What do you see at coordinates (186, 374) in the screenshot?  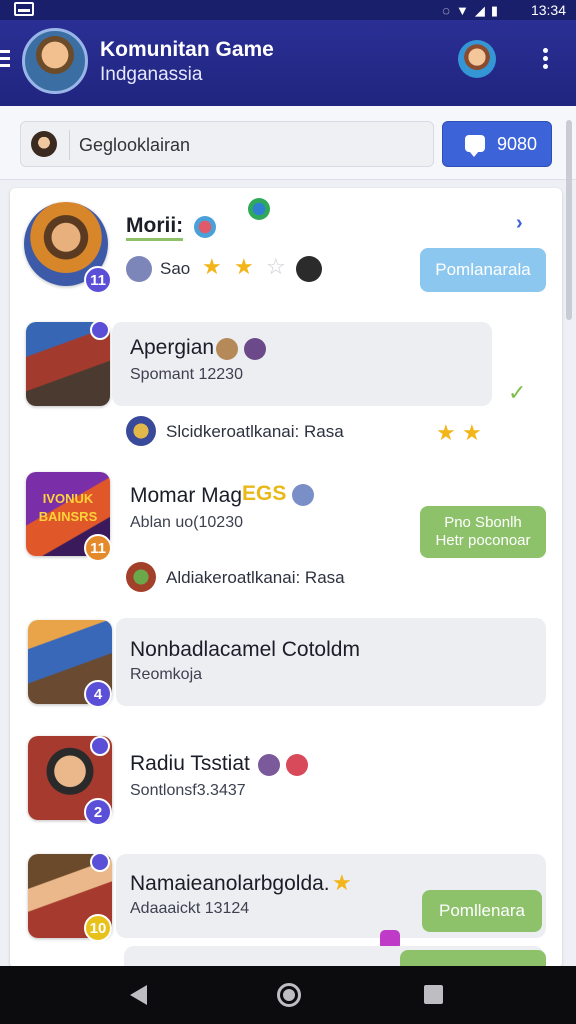 I see `item-sub: Spomant 12230` at bounding box center [186, 374].